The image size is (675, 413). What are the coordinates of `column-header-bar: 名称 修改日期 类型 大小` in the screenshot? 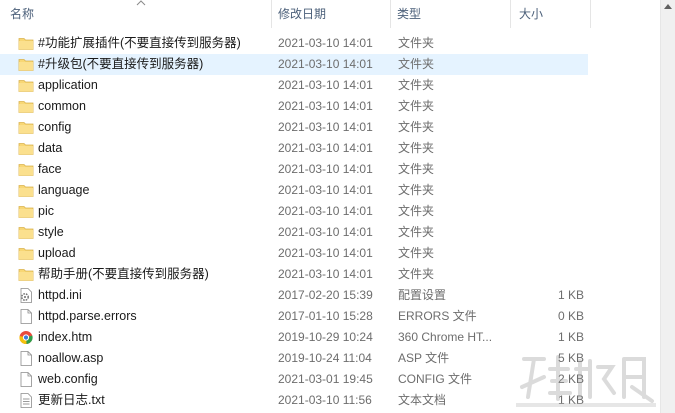 It's located at (330, 14).